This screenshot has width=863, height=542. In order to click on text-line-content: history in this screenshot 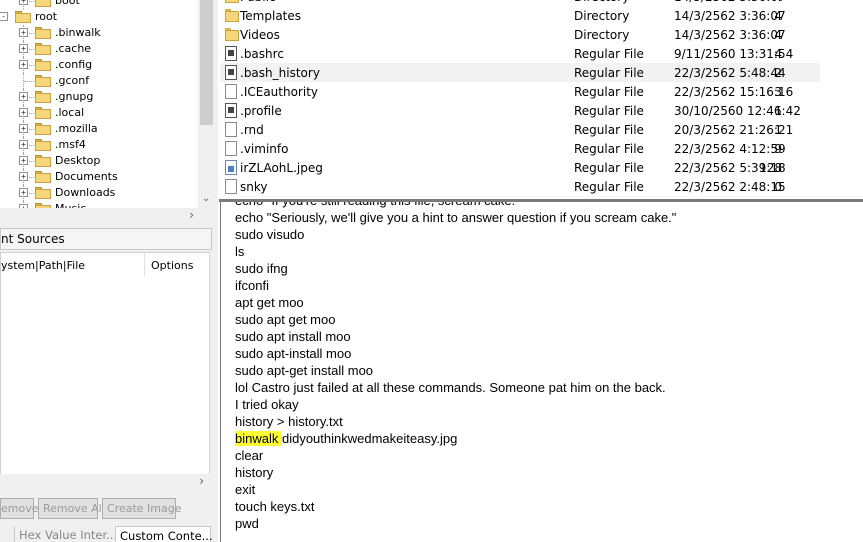, I will do `click(254, 472)`.